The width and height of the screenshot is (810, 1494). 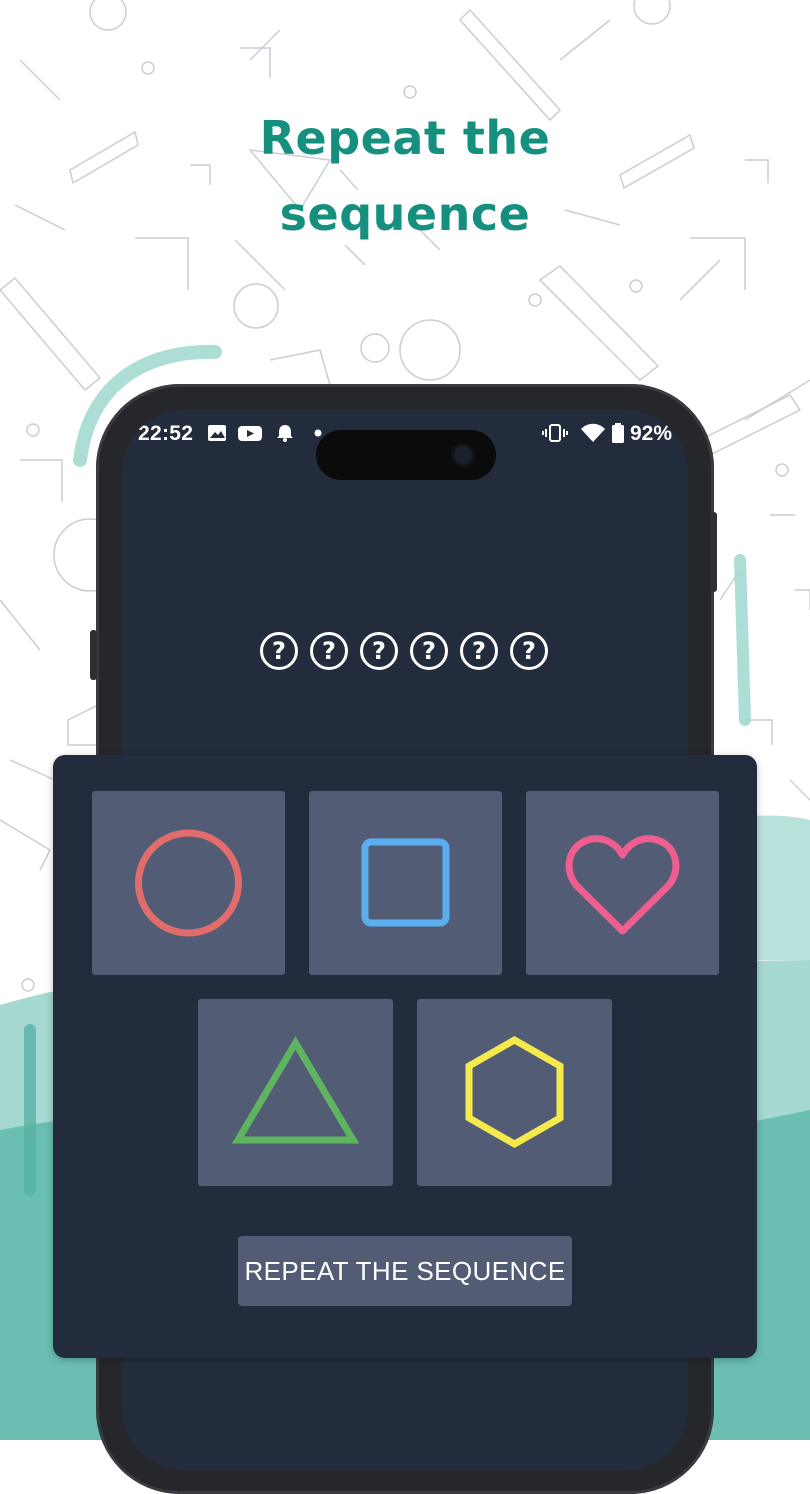 I want to click on sequence-slot-5: ?, so click(x=479, y=651).